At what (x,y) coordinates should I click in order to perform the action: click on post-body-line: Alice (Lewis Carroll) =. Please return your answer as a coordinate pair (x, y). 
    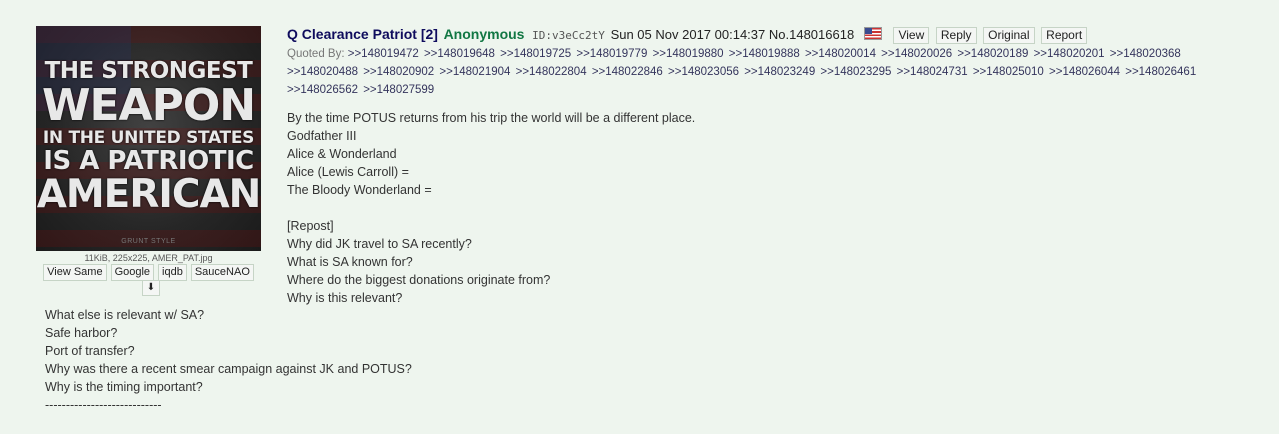
    Looking at the image, I should click on (348, 172).